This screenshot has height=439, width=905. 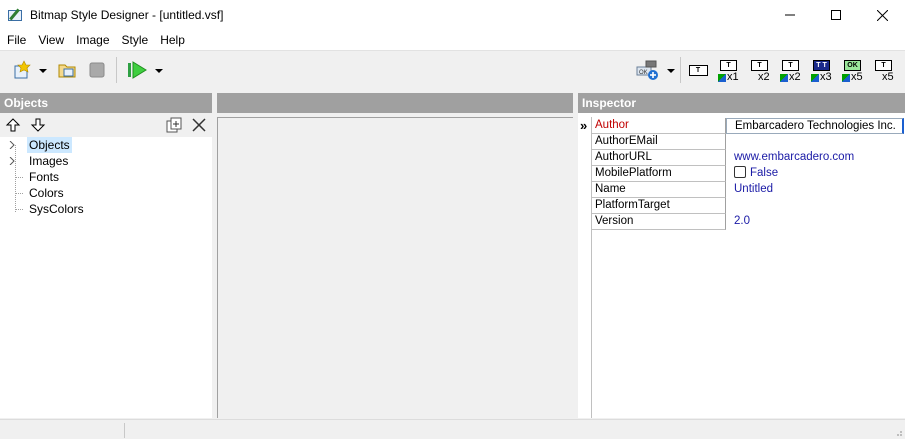 I want to click on close-button, so click(x=882, y=15).